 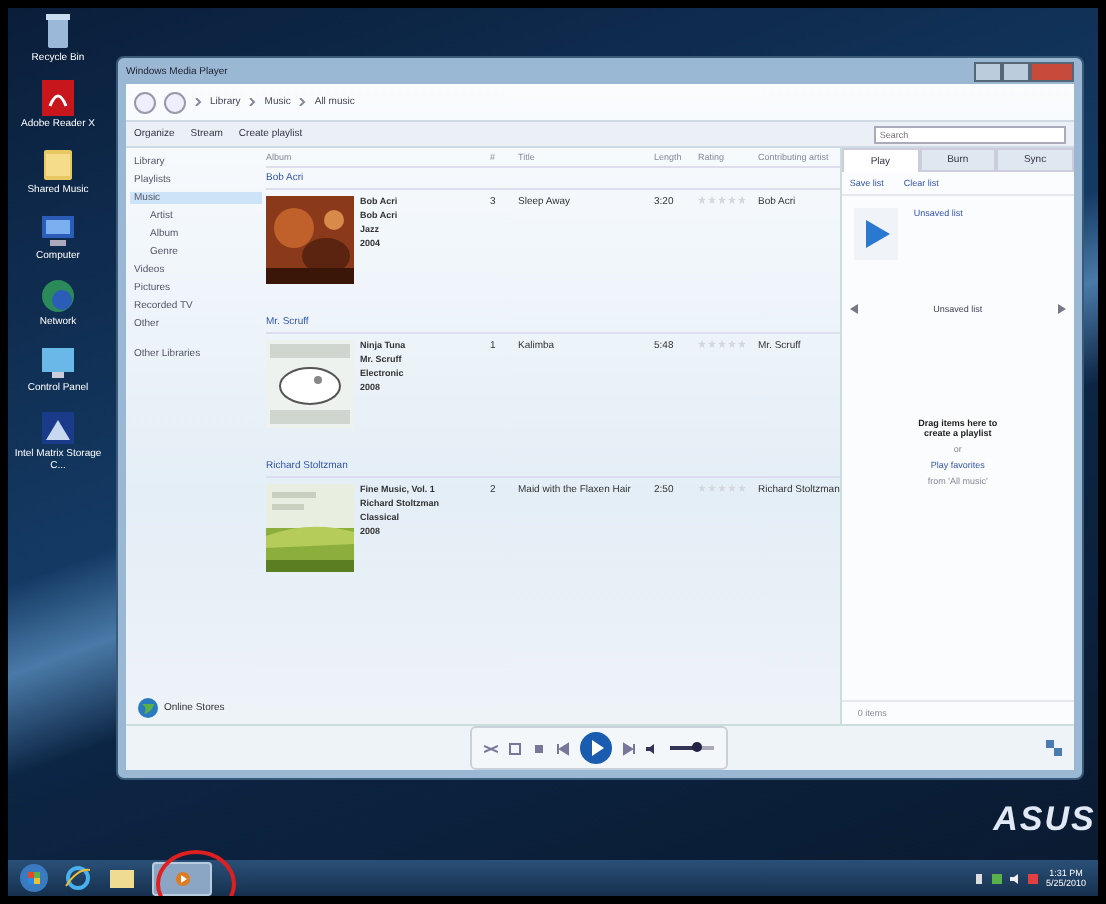 I want to click on back-button, so click(x=145, y=102).